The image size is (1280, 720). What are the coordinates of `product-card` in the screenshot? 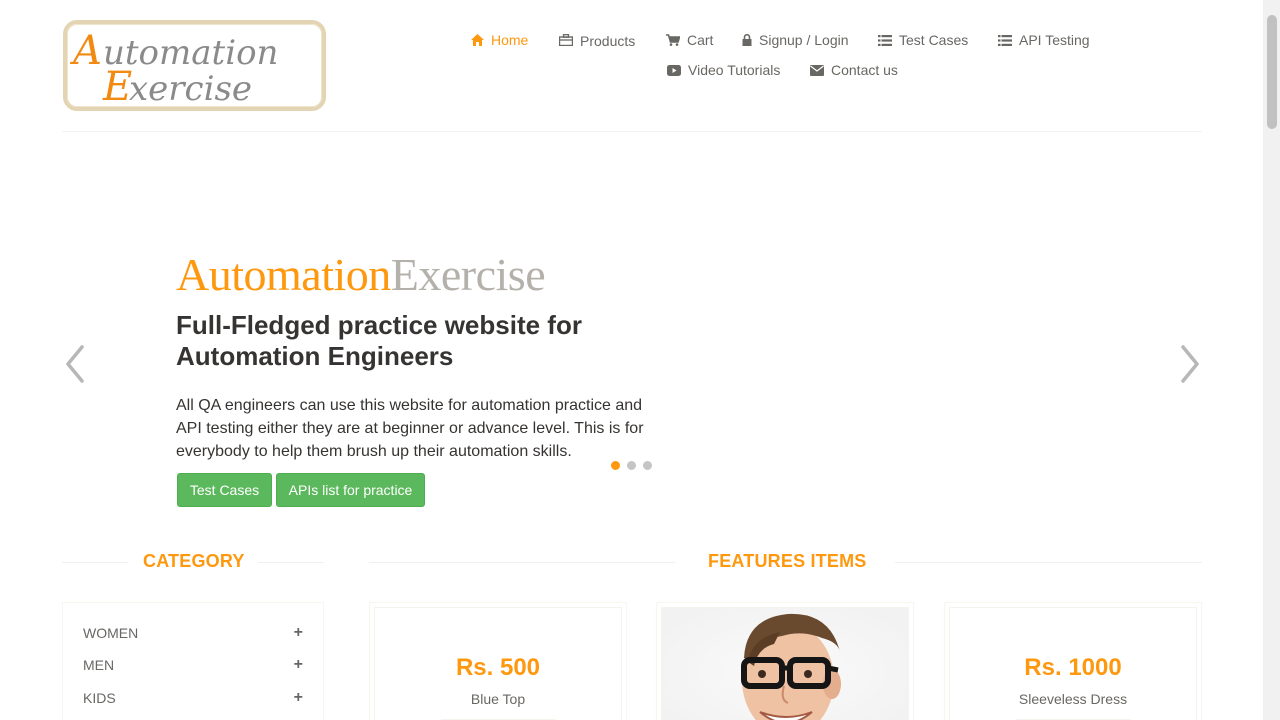 It's located at (785, 661).